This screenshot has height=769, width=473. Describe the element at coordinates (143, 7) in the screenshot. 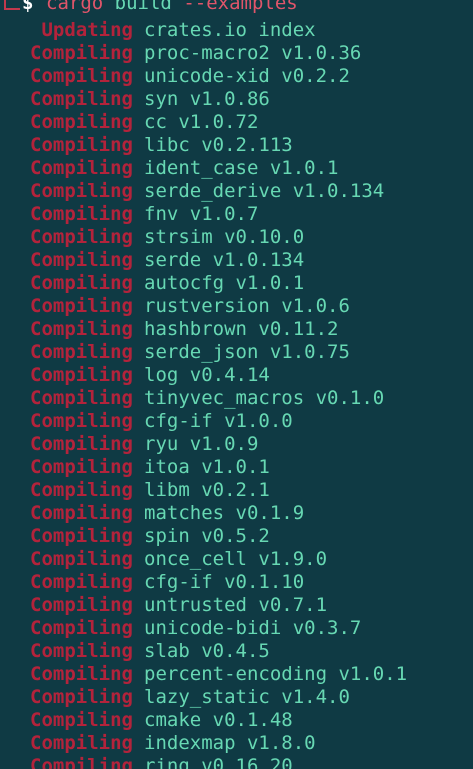

I see `command-subcommand: build` at that location.